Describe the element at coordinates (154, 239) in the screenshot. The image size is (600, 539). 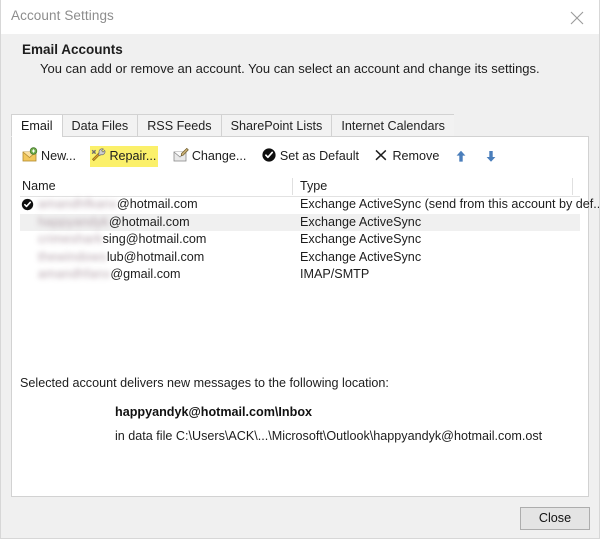
I see `account-domain: sing@hotmail.com` at that location.